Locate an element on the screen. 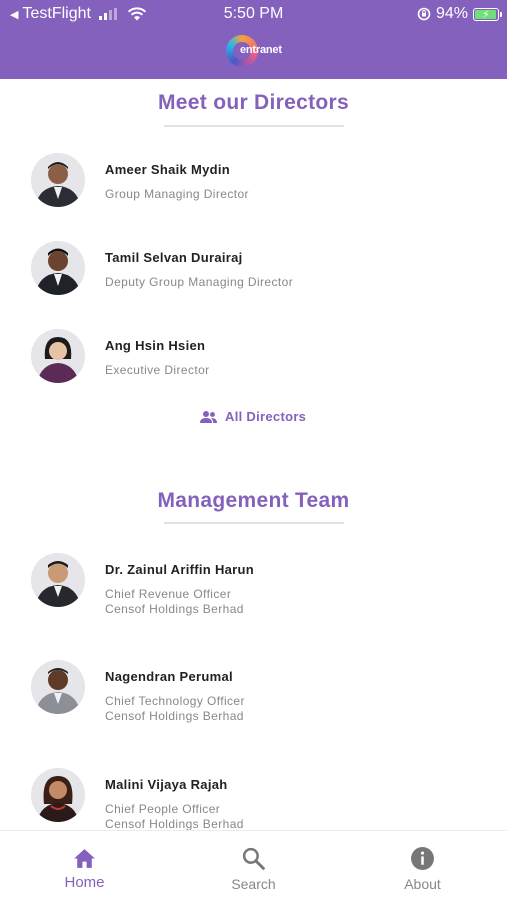  logo-text: entranet is located at coordinates (261, 50).